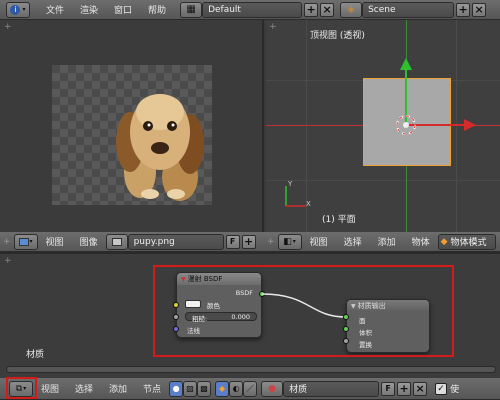  What do you see at coordinates (404, 388) in the screenshot?
I see `add-material-button: +` at bounding box center [404, 388].